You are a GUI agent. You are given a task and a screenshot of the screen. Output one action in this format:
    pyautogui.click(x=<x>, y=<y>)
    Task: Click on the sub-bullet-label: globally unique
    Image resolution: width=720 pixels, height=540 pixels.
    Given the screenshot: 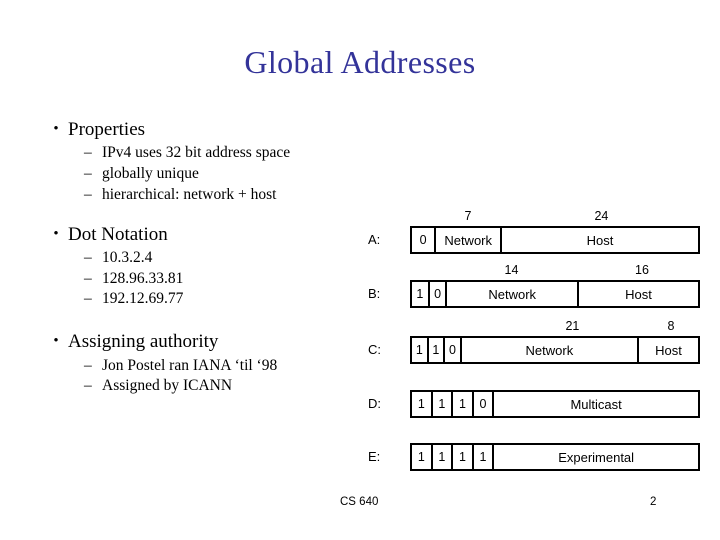 What is the action you would take?
    pyautogui.click(x=150, y=174)
    